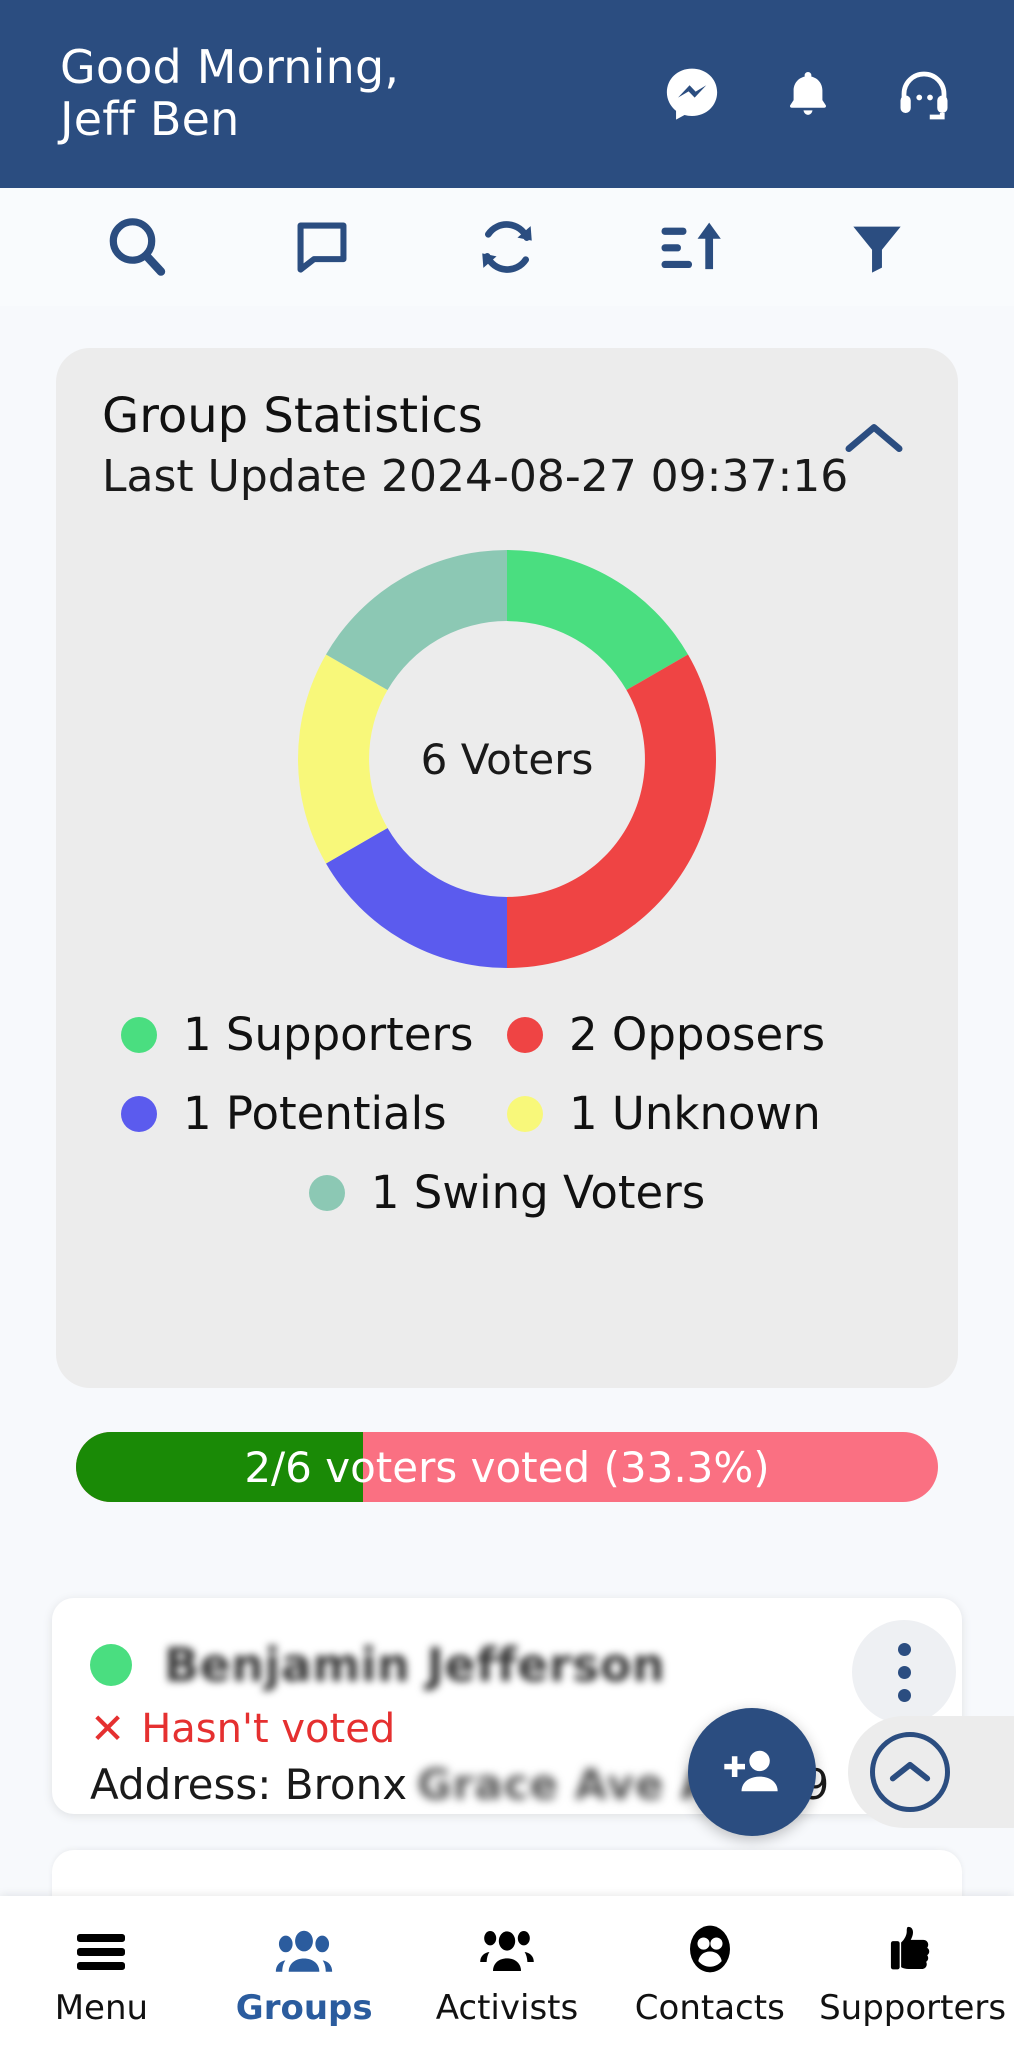 The height and width of the screenshot is (2048, 1014). I want to click on legend-item-potentials: 1 Potentials, so click(314, 1113).